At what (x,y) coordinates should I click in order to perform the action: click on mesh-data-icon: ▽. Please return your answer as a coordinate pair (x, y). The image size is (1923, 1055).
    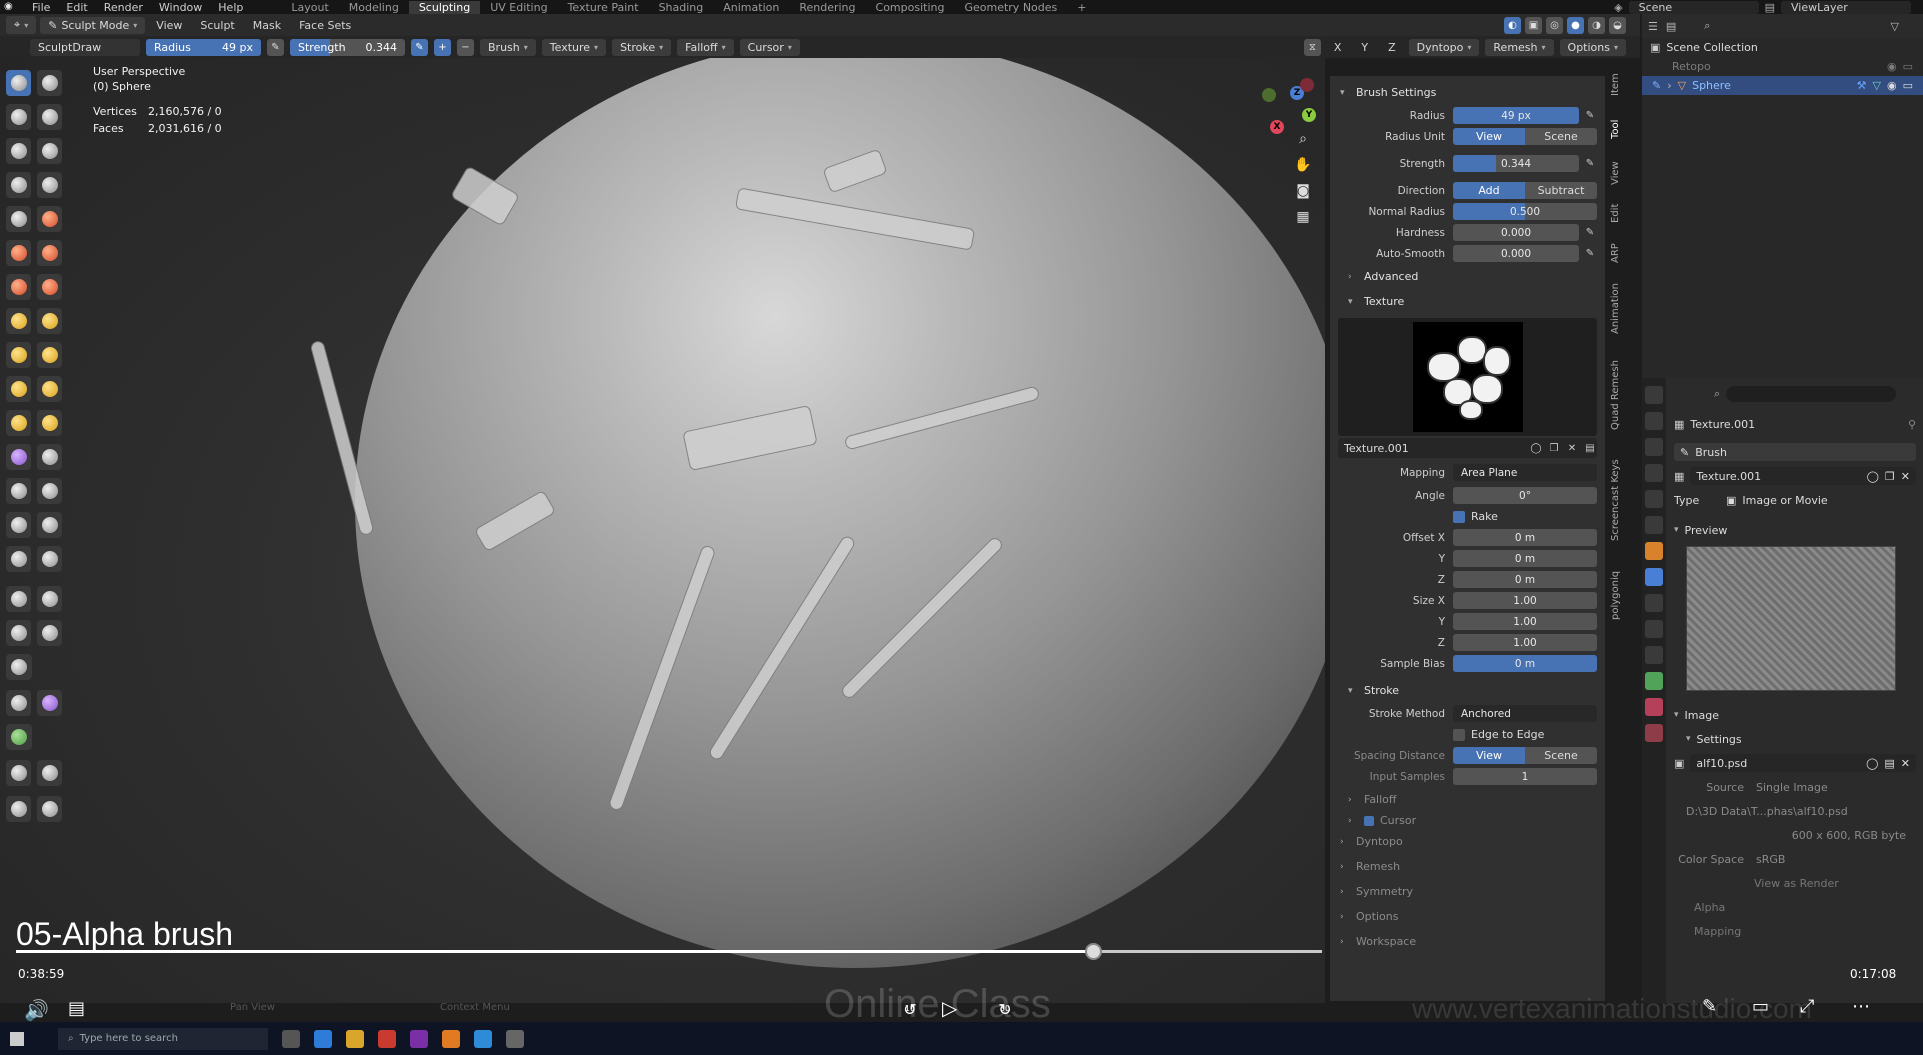
    Looking at the image, I should click on (1877, 85).